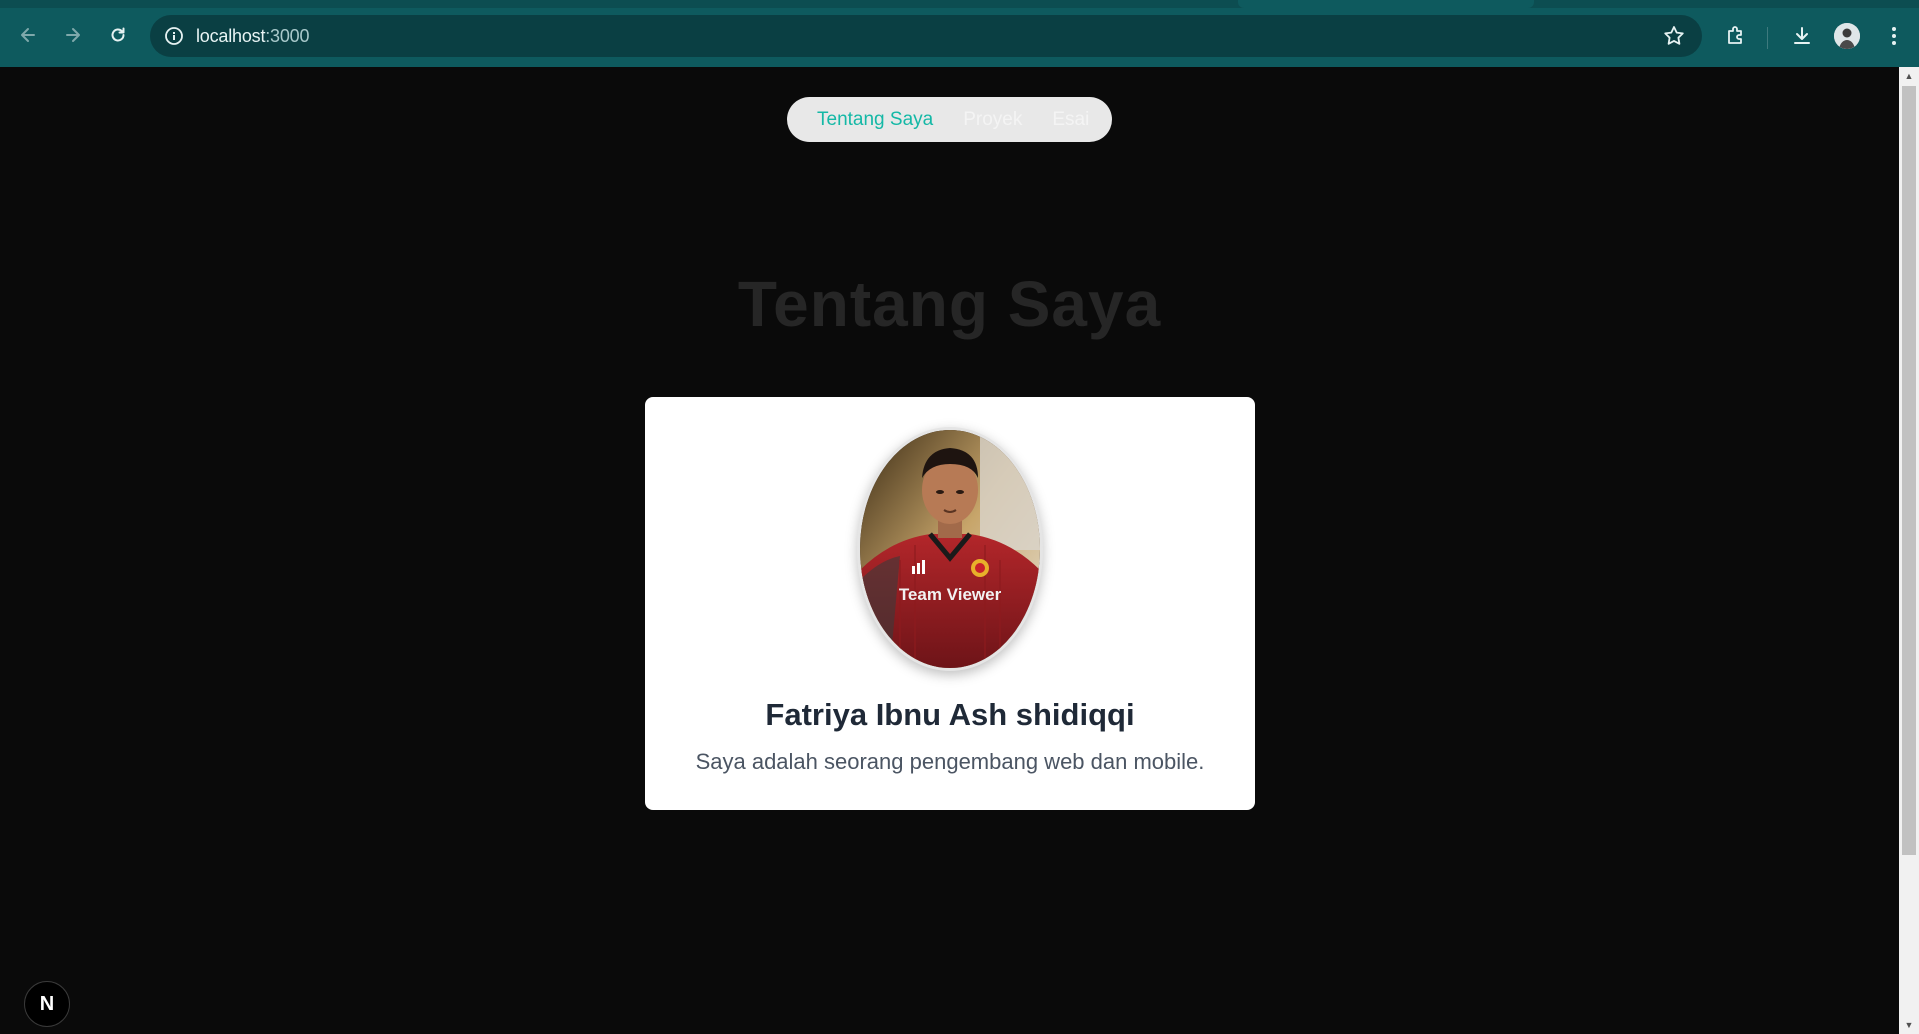  Describe the element at coordinates (949, 119) in the screenshot. I see `main-nav: Tentang Saya Proyek Esai` at that location.